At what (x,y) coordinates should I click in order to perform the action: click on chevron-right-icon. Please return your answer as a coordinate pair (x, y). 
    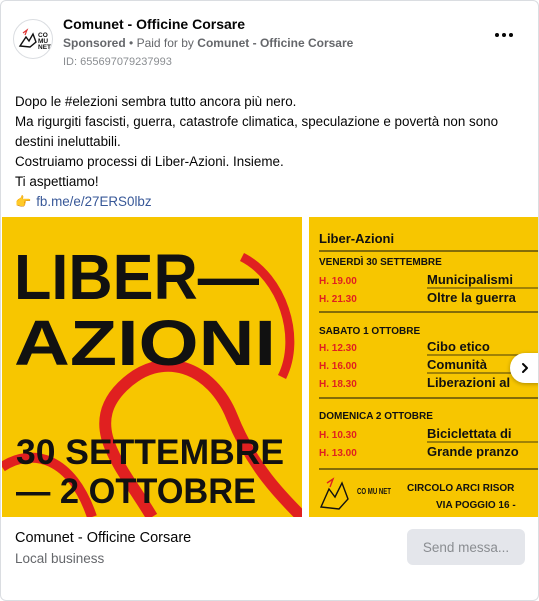
    Looking at the image, I should click on (525, 368).